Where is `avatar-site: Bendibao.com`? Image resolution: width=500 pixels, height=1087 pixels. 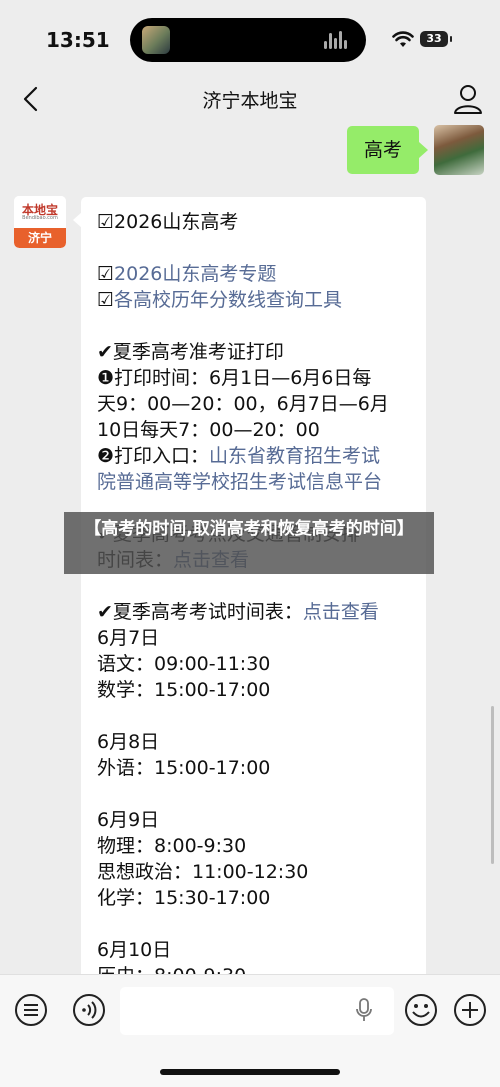
avatar-site: Bendibao.com is located at coordinates (40, 218).